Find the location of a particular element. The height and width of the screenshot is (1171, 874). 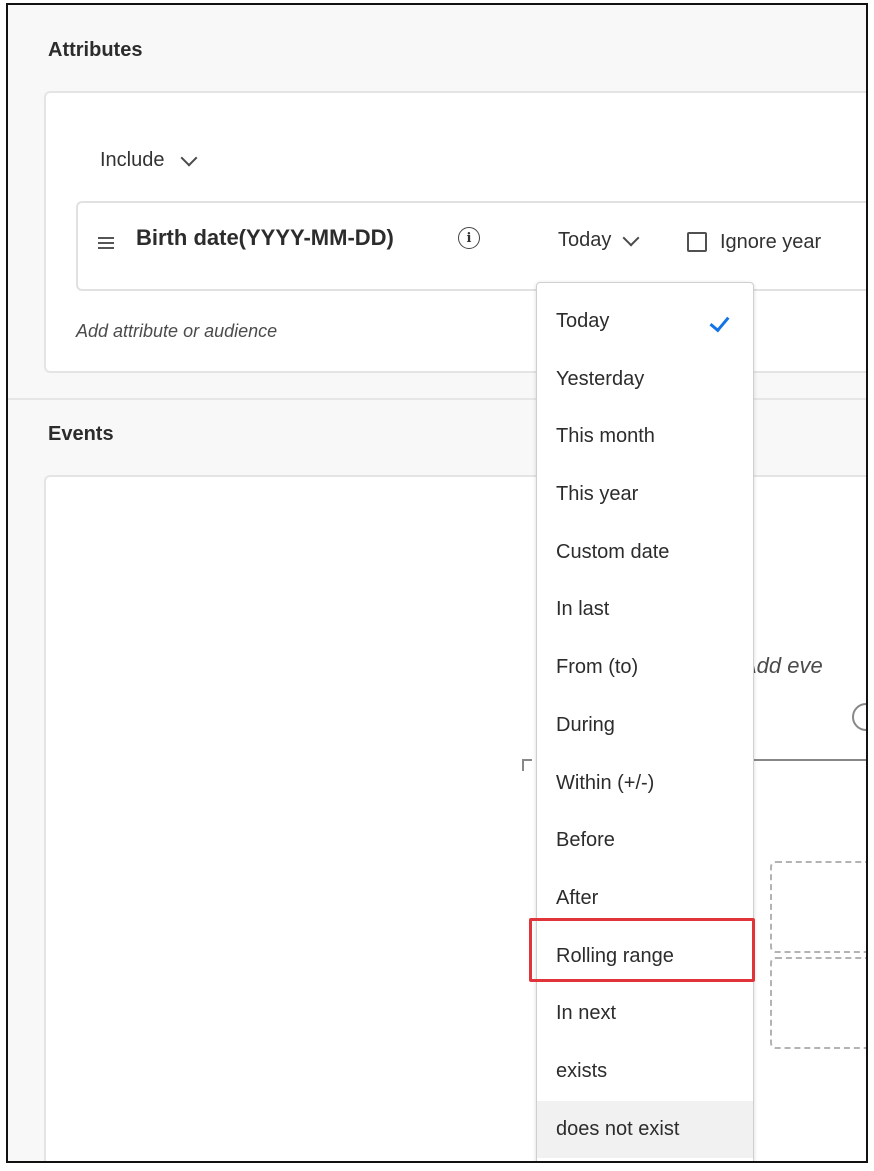

menu-item-during: During is located at coordinates (645, 726).